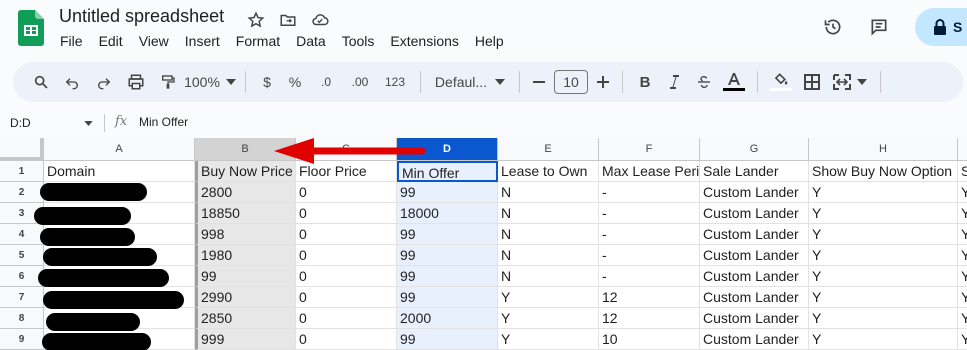 The width and height of the screenshot is (967, 350). Describe the element at coordinates (548, 149) in the screenshot. I see `column-header-e: E` at that location.